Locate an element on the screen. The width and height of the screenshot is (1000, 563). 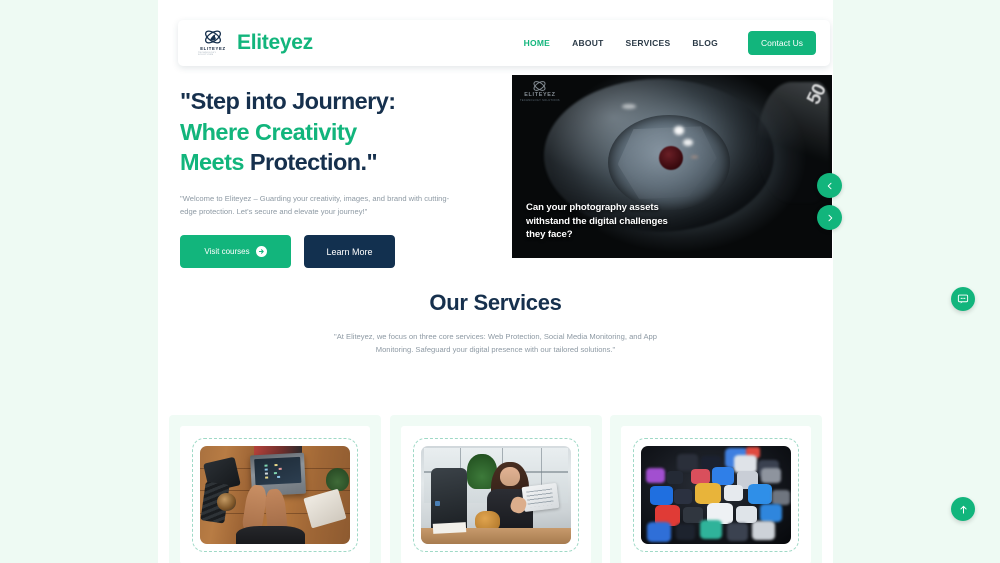
nav-item-services: SERVICES is located at coordinates (648, 43).